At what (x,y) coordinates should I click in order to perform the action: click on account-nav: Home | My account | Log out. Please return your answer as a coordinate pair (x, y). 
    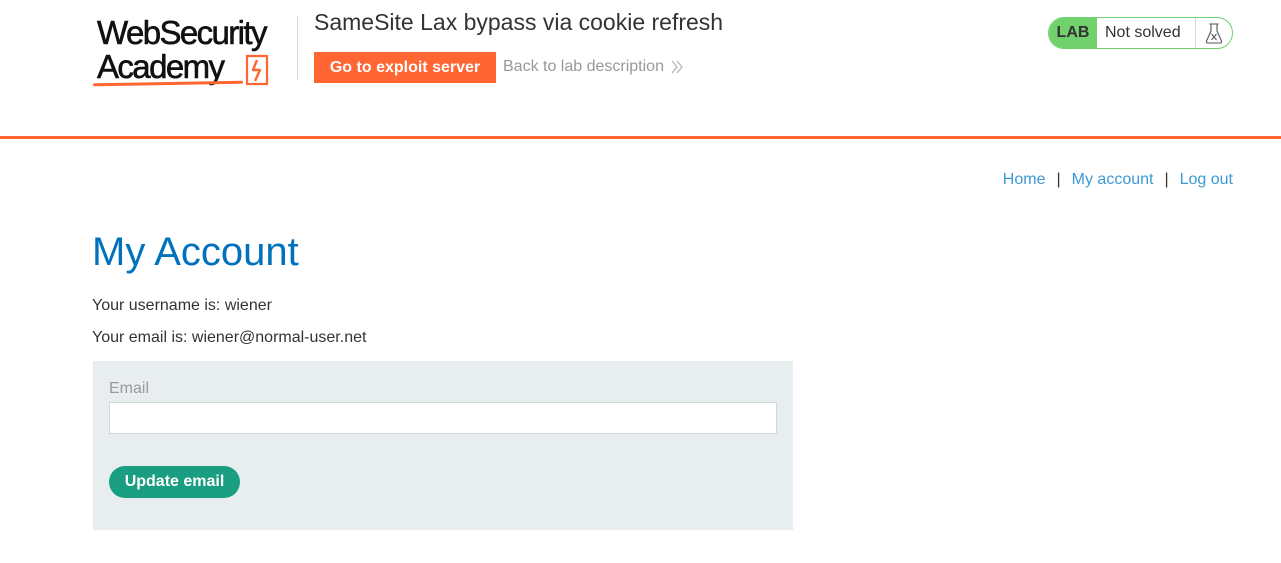
    Looking at the image, I should click on (1118, 180).